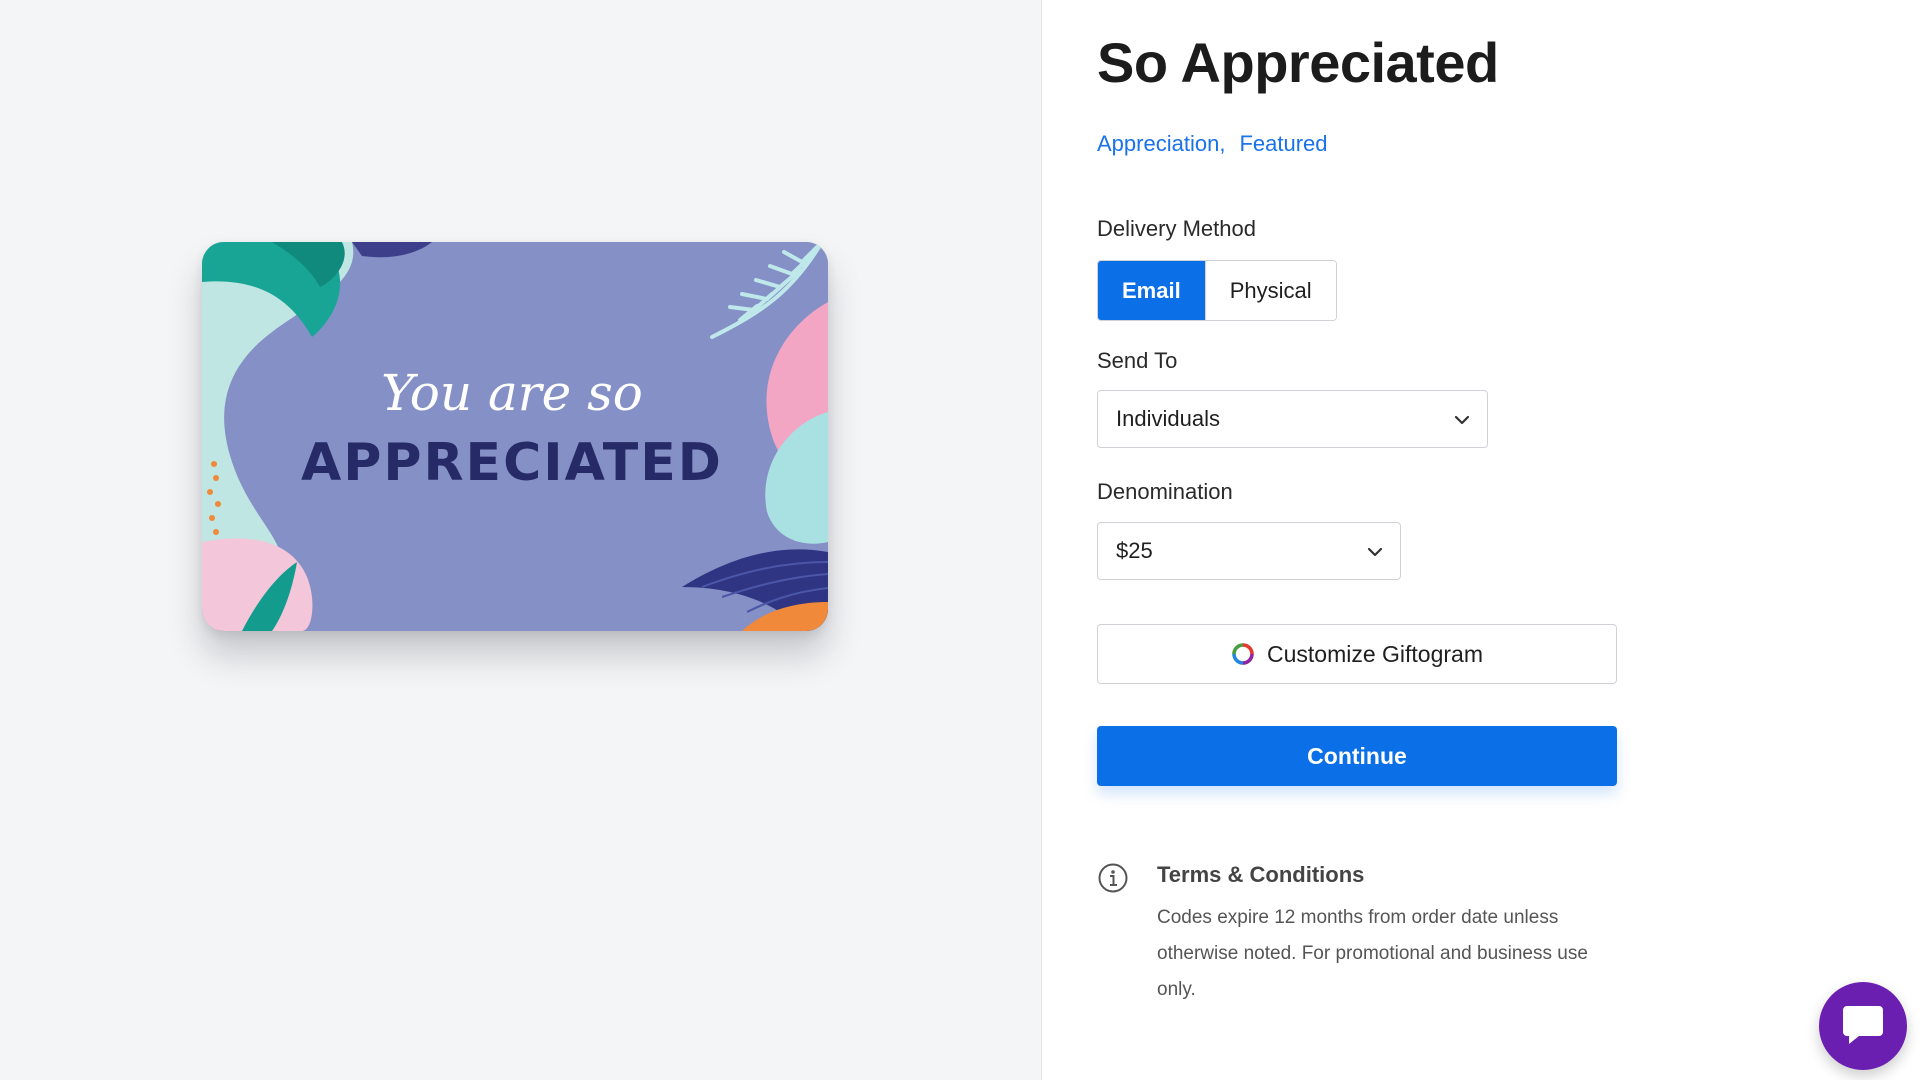 Image resolution: width=1920 pixels, height=1080 pixels. I want to click on category-link-featured: Featured, so click(1283, 143).